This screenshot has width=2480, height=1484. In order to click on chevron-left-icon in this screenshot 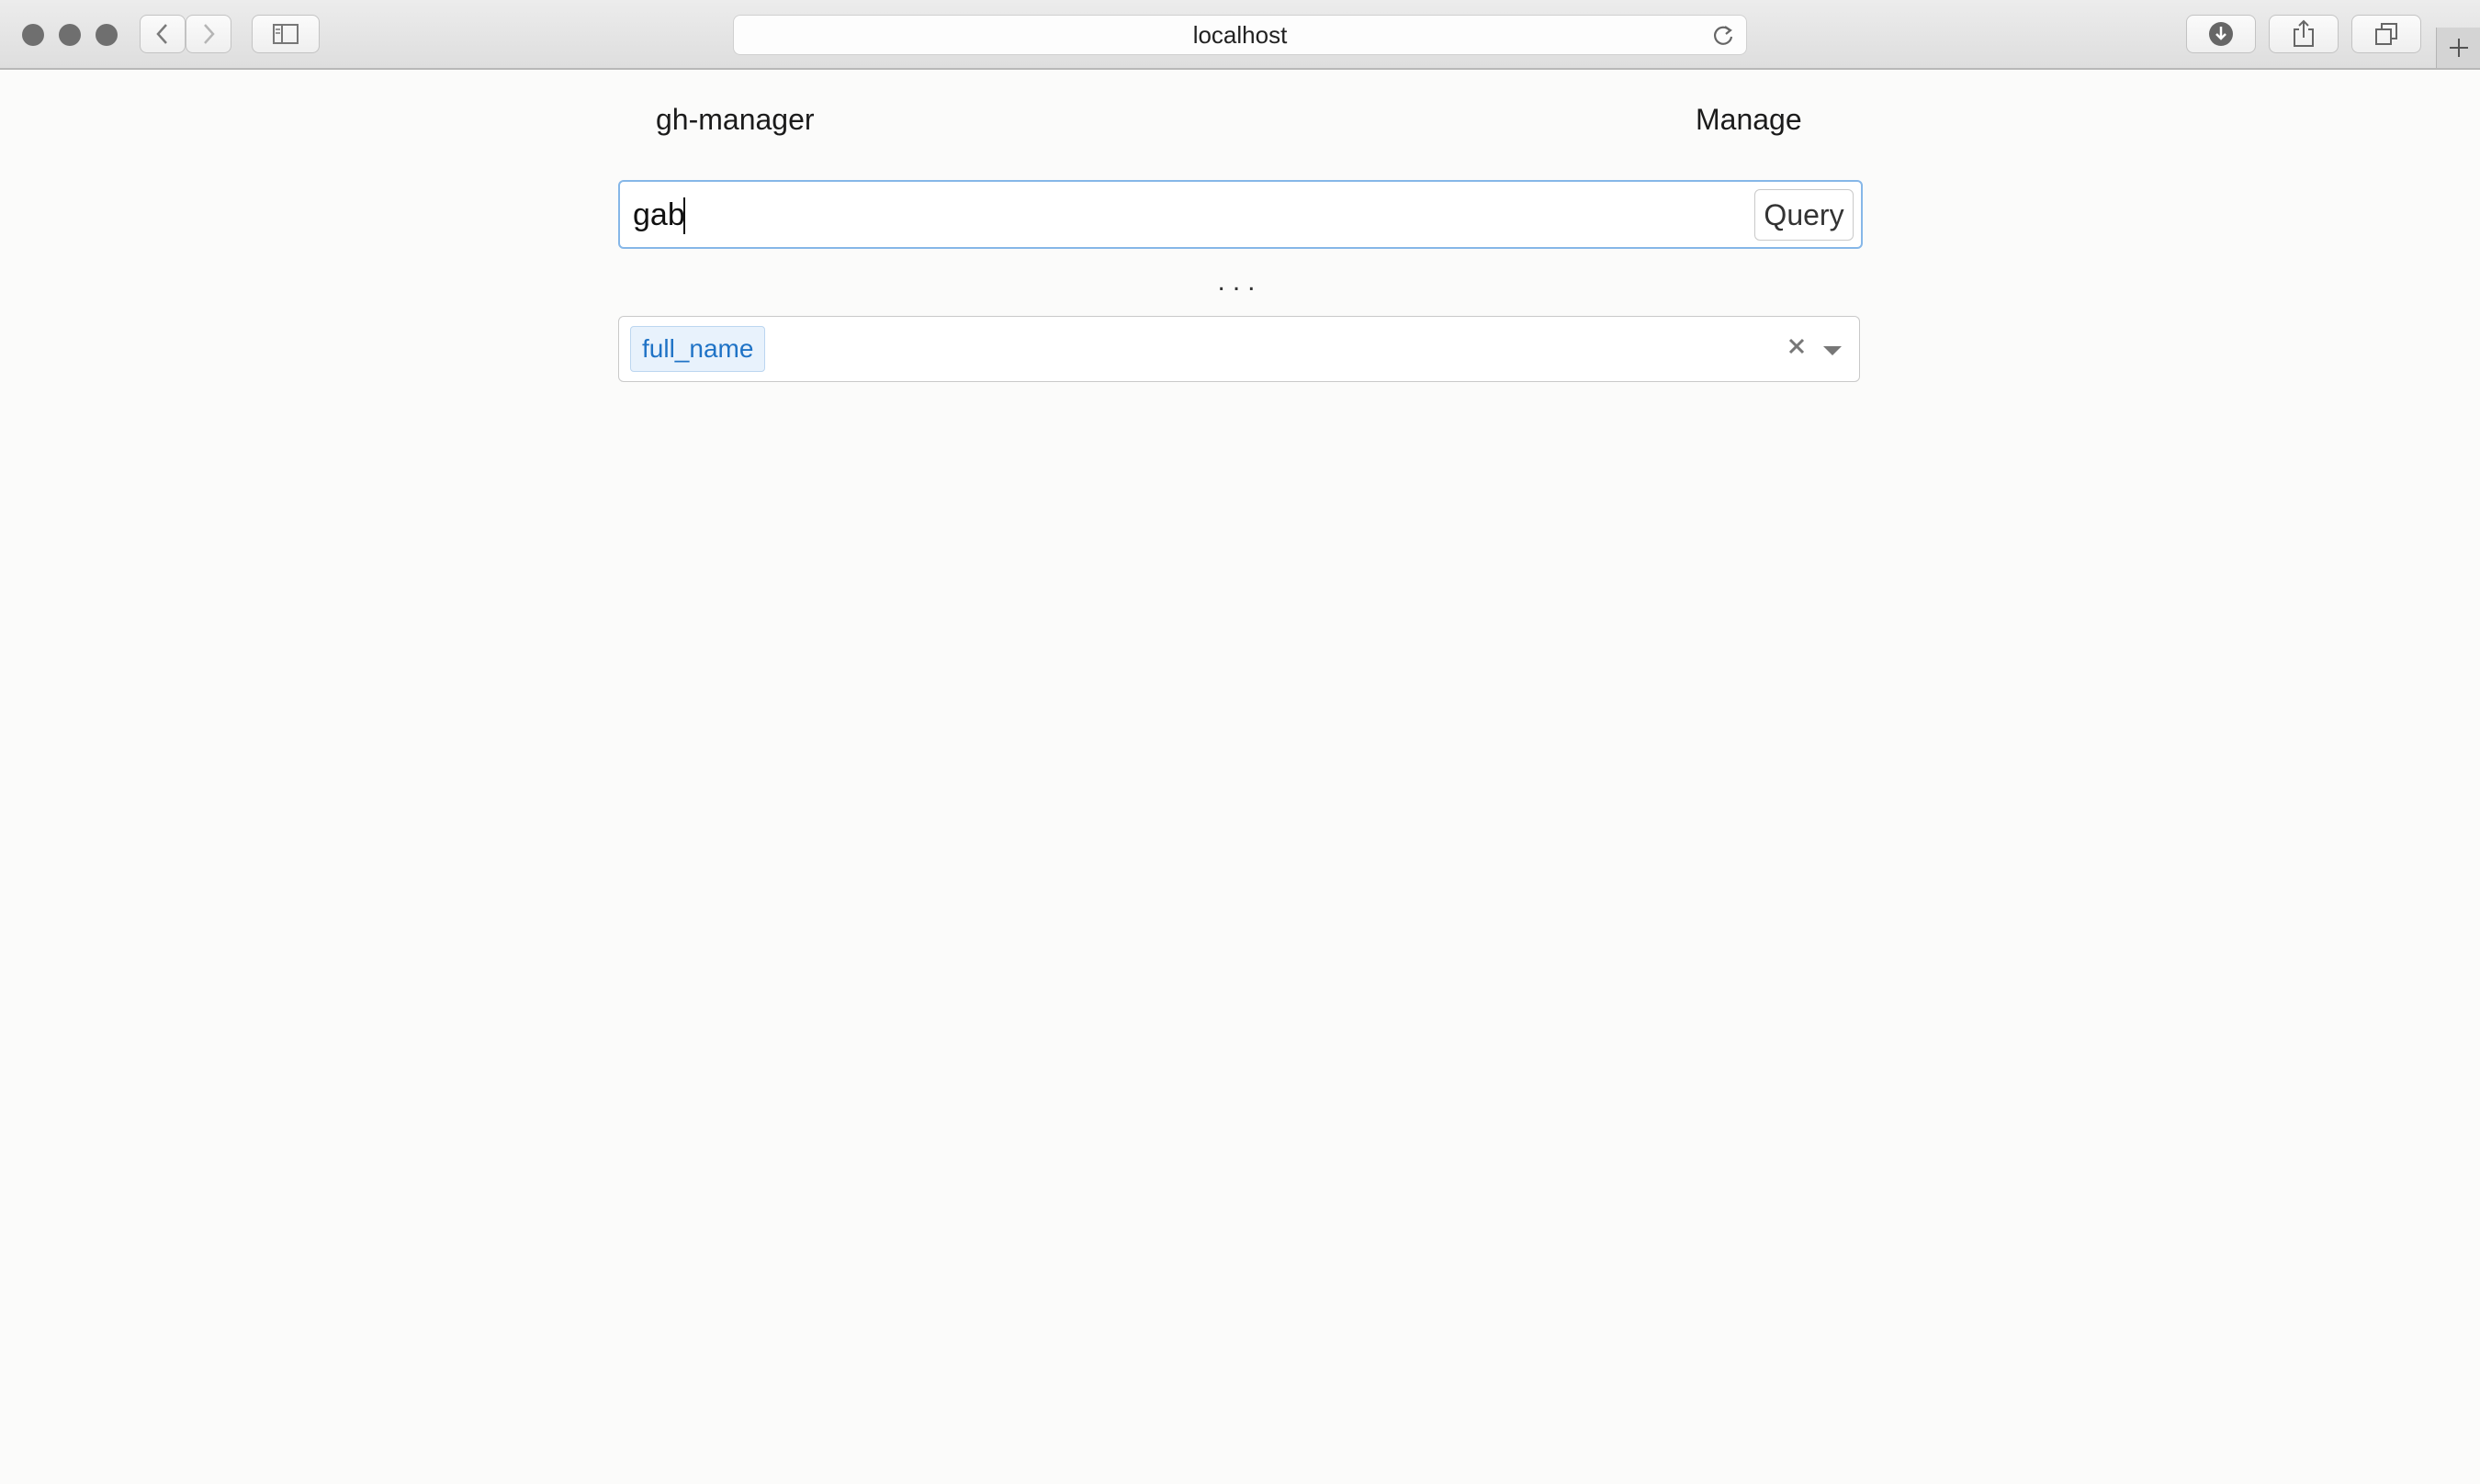, I will do `click(161, 34)`.